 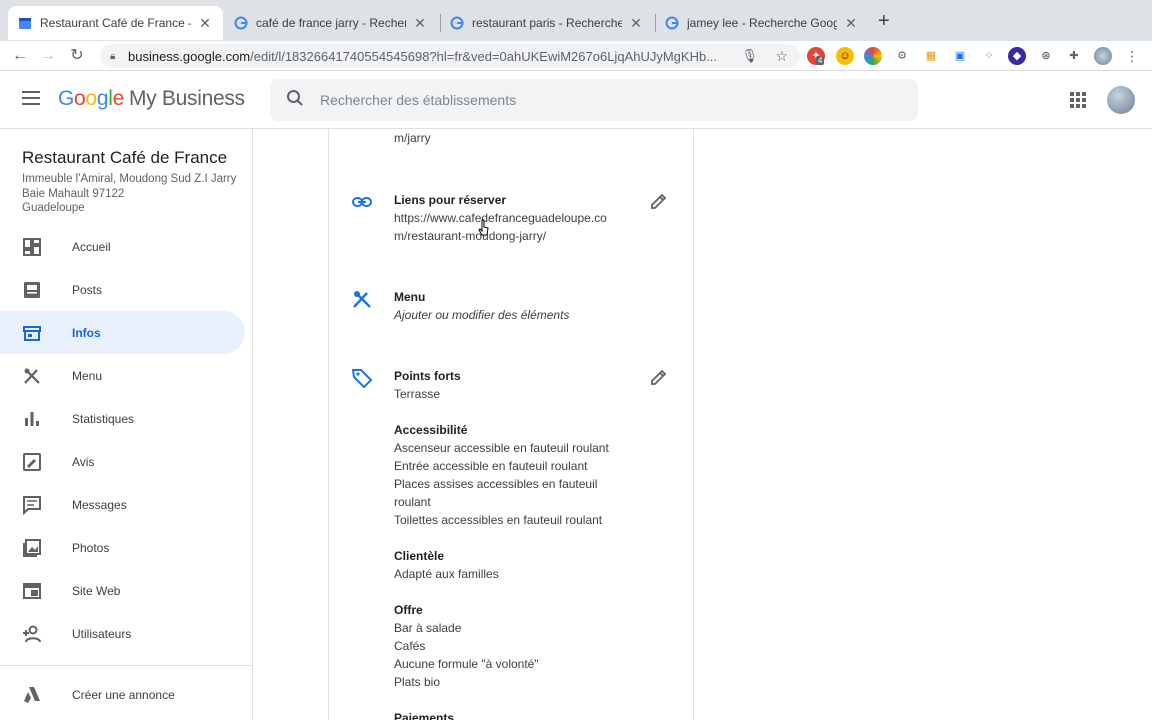 I want to click on sidebar-item-menu: Menu, so click(x=122, y=375).